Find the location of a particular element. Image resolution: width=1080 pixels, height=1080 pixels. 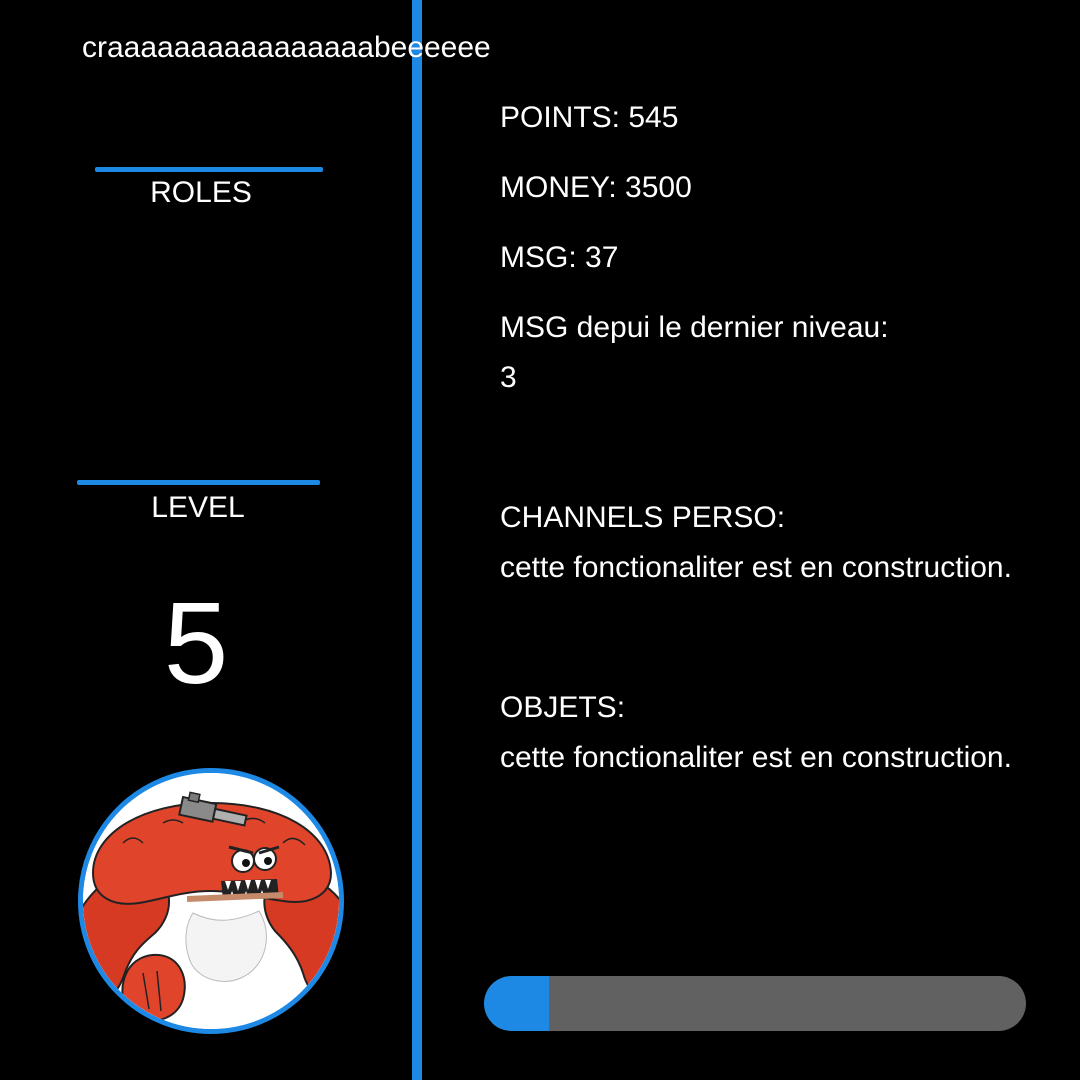

avatar is located at coordinates (210, 900).